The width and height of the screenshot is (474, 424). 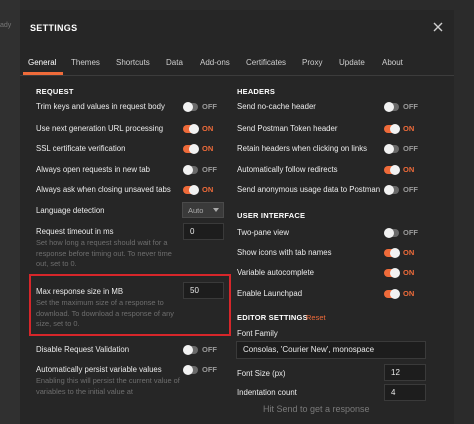 What do you see at coordinates (401, 107) in the screenshot?
I see `no-cache-toggle: OFF` at bounding box center [401, 107].